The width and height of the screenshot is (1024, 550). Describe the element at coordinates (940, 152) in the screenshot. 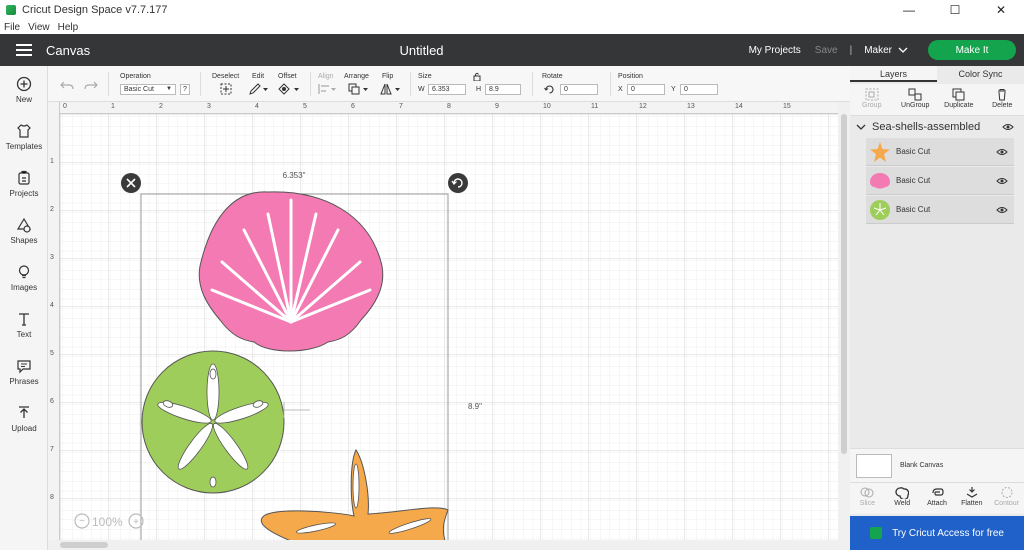

I see `layer-row-starfish: Basic Cut` at that location.